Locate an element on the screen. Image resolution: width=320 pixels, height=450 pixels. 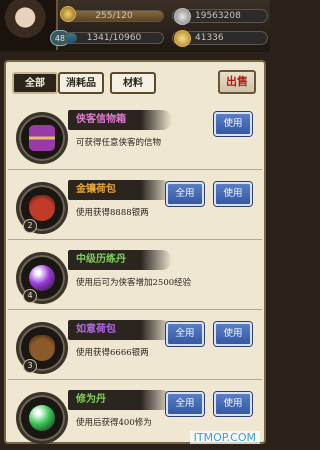
item-name: 修为丹 is located at coordinates (91, 399).